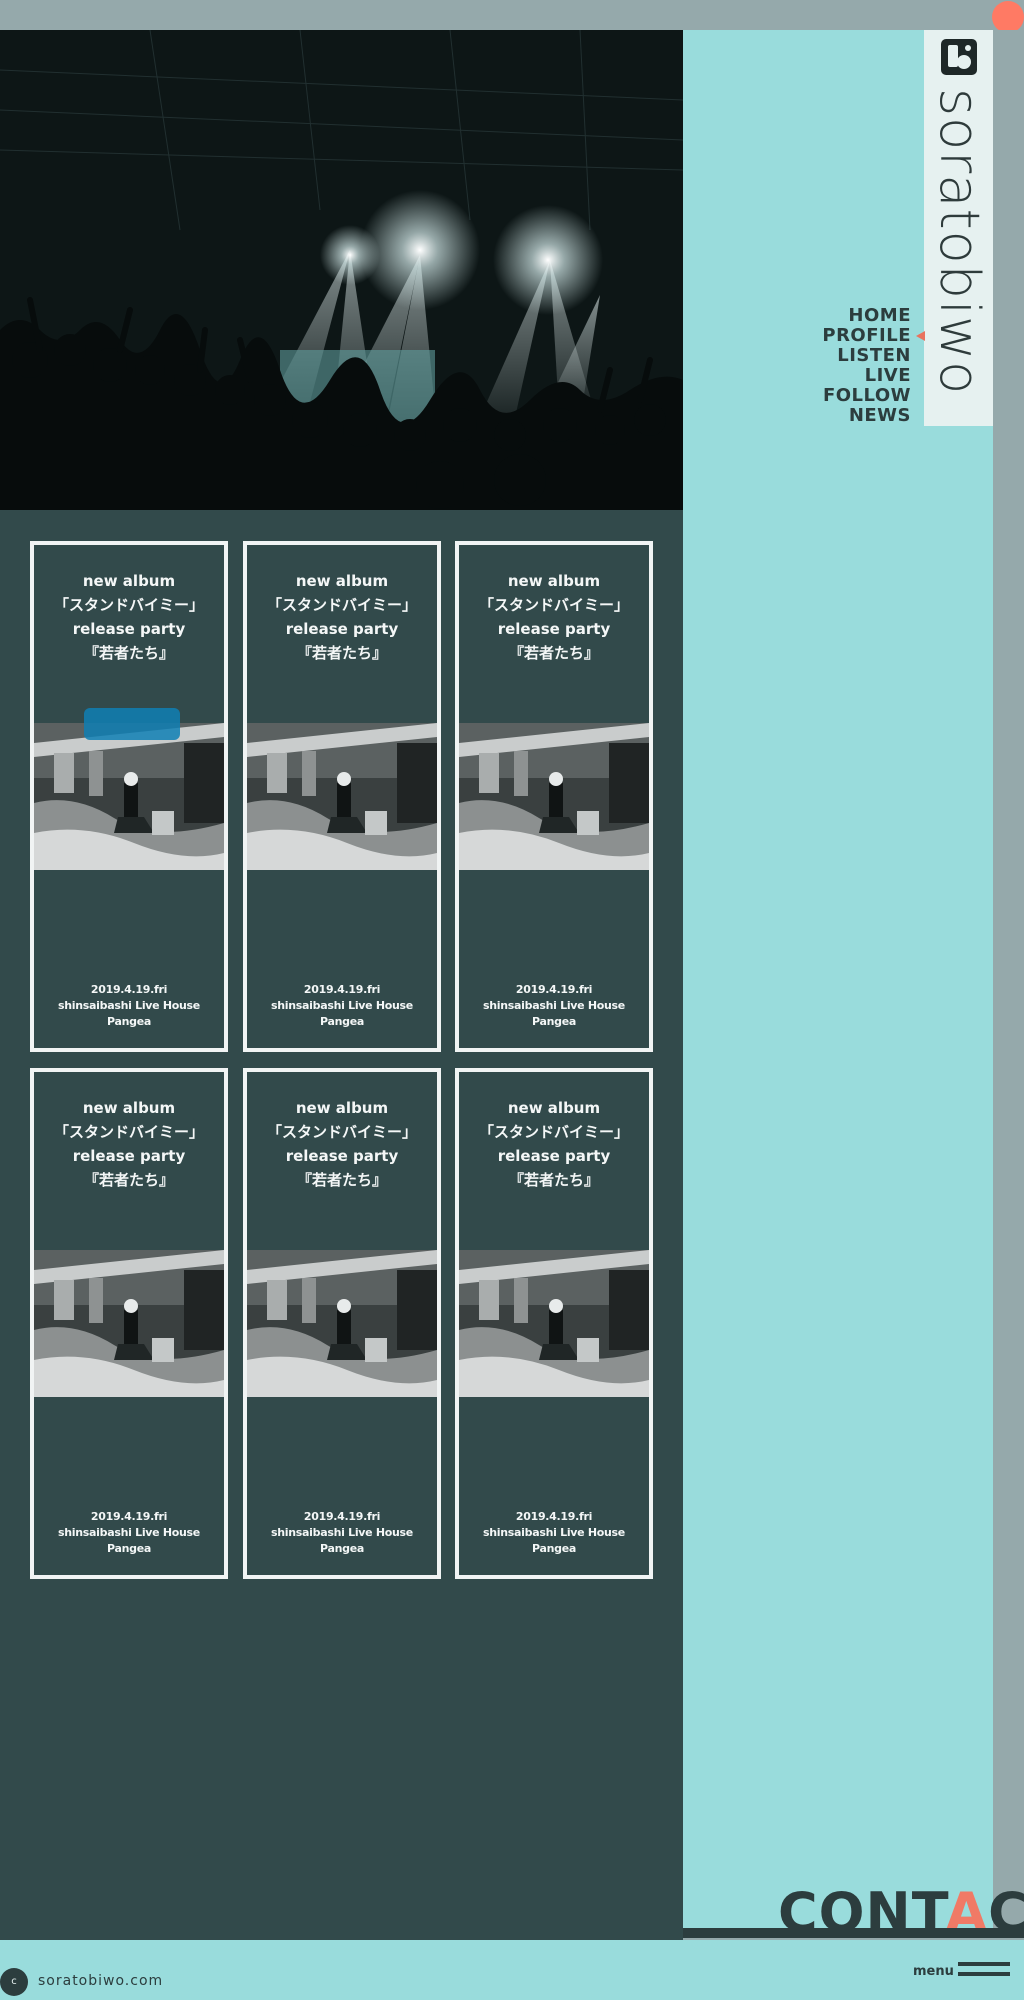 Image resolution: width=1024 pixels, height=2000 pixels. I want to click on nav-live: LIVE, so click(866, 376).